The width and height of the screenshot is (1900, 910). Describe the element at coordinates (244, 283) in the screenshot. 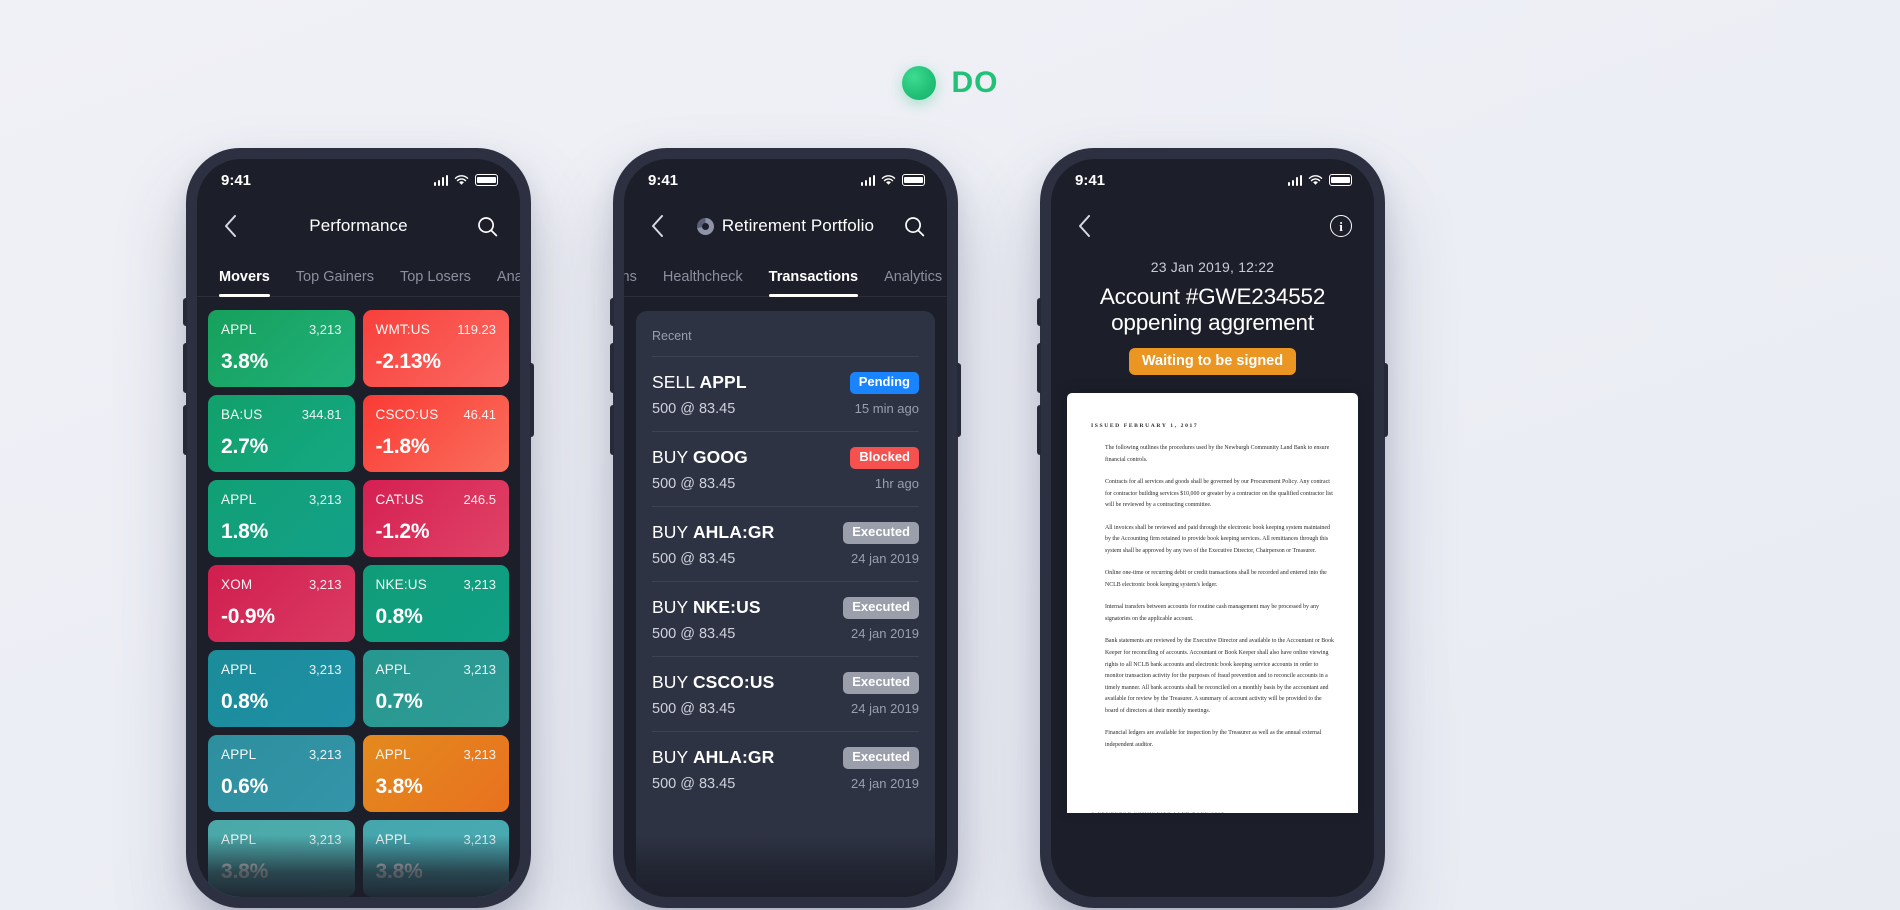

I see `tab-movers: Movers` at that location.